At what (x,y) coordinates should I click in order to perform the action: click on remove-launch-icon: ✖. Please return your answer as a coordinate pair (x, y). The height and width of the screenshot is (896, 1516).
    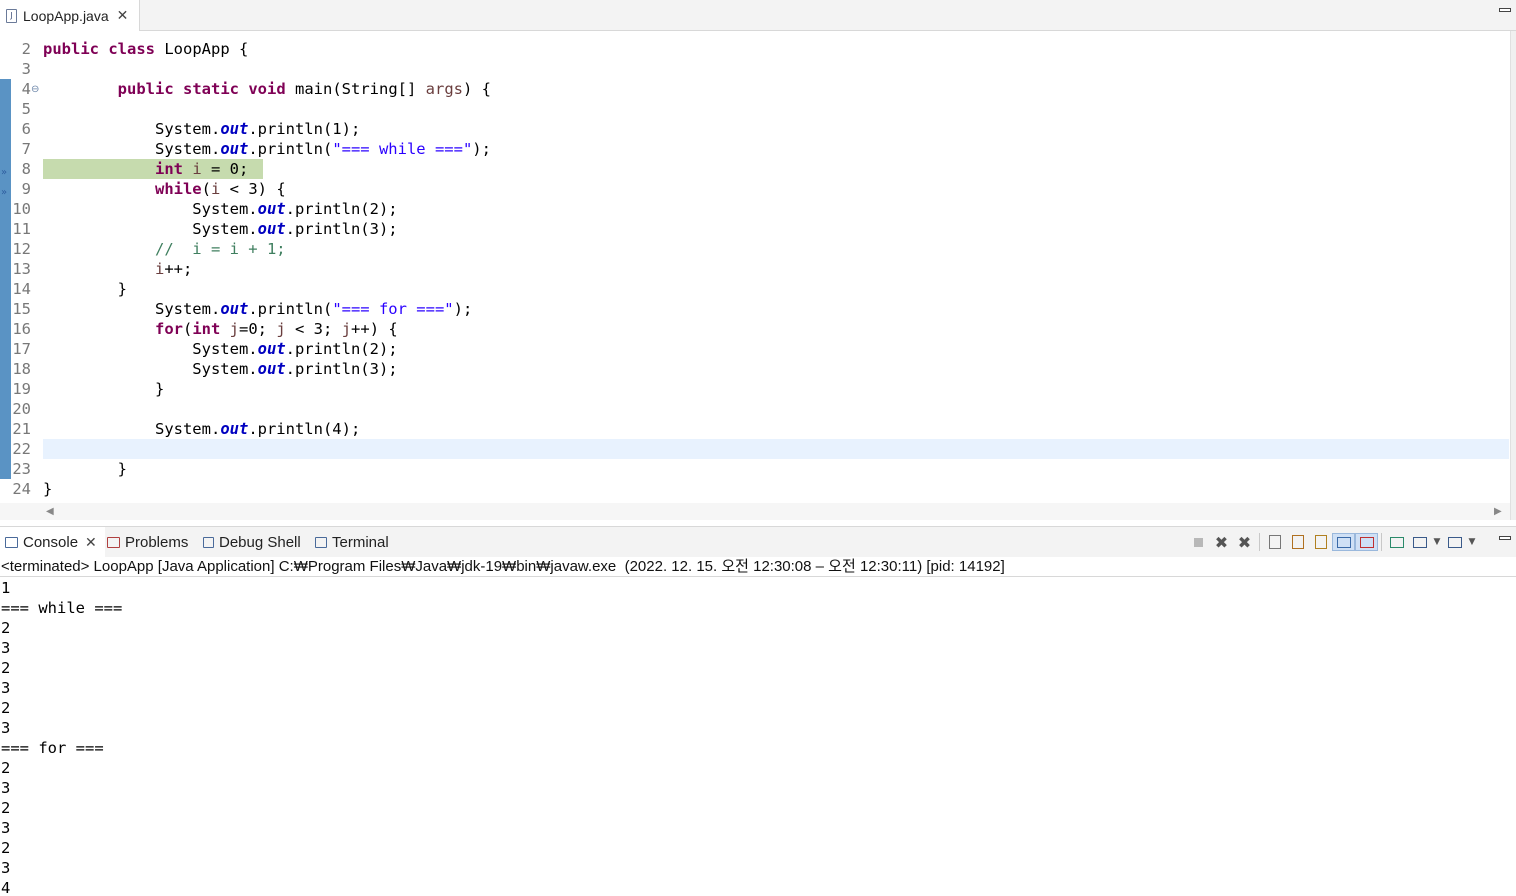
    Looking at the image, I should click on (1221, 542).